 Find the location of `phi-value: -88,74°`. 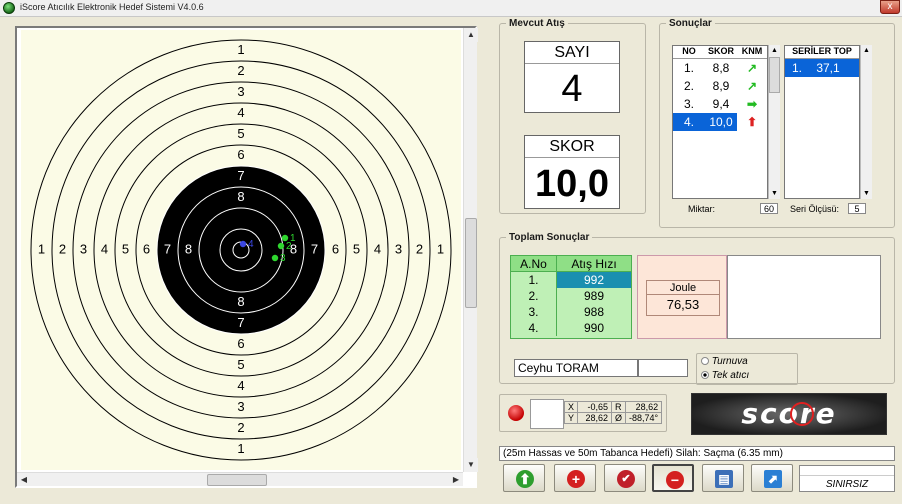

phi-value: -88,74° is located at coordinates (644, 418).